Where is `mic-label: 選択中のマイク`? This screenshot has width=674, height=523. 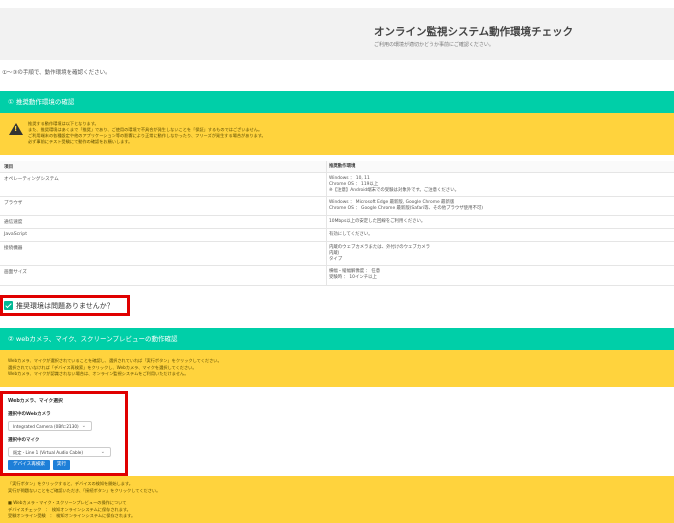
mic-label: 選択中のマイク is located at coordinates (24, 440).